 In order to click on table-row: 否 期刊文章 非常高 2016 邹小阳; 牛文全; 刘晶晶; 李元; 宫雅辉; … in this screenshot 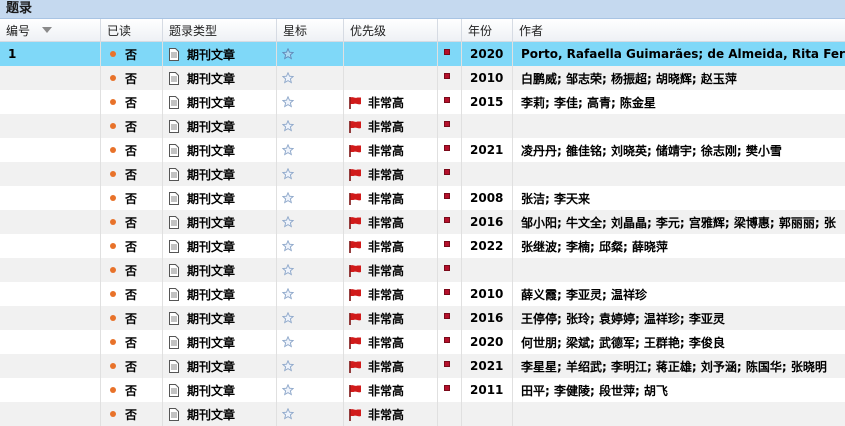, I will do `click(422, 222)`.